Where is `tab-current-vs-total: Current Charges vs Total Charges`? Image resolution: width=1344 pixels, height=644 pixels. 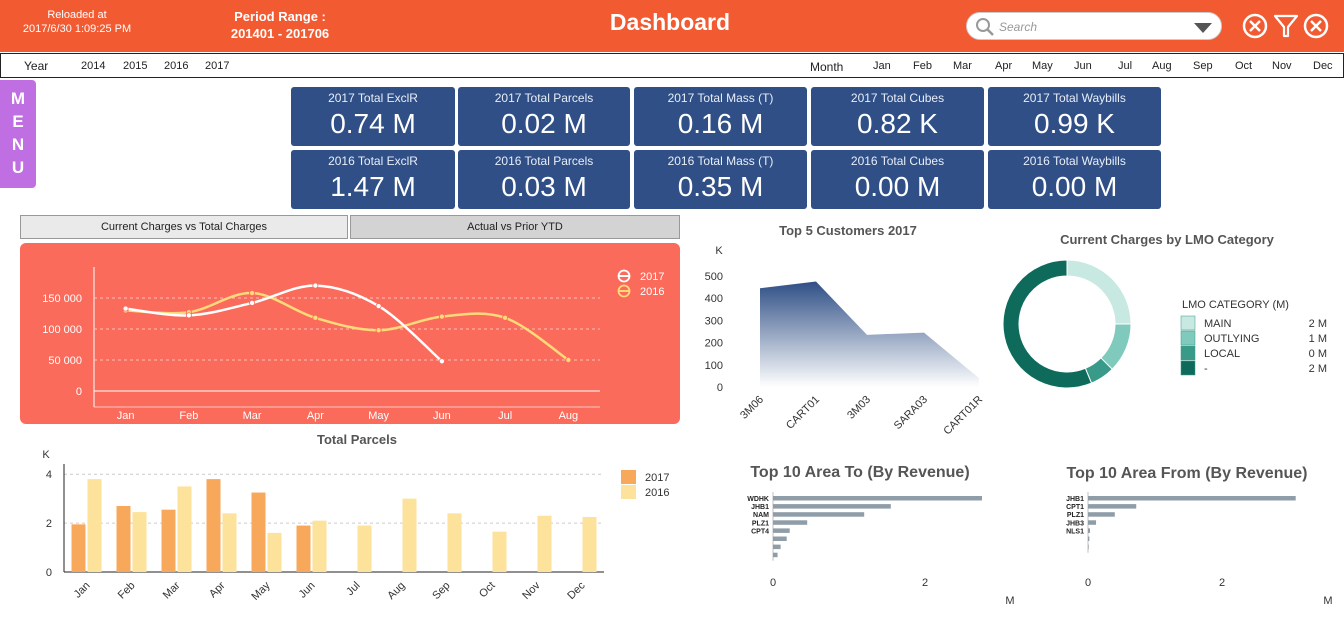 tab-current-vs-total: Current Charges vs Total Charges is located at coordinates (184, 227).